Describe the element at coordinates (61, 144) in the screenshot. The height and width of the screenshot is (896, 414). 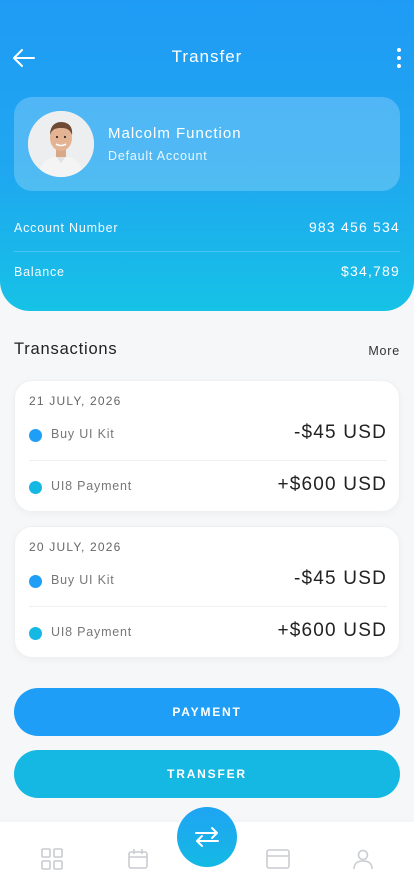
I see `avatar` at that location.